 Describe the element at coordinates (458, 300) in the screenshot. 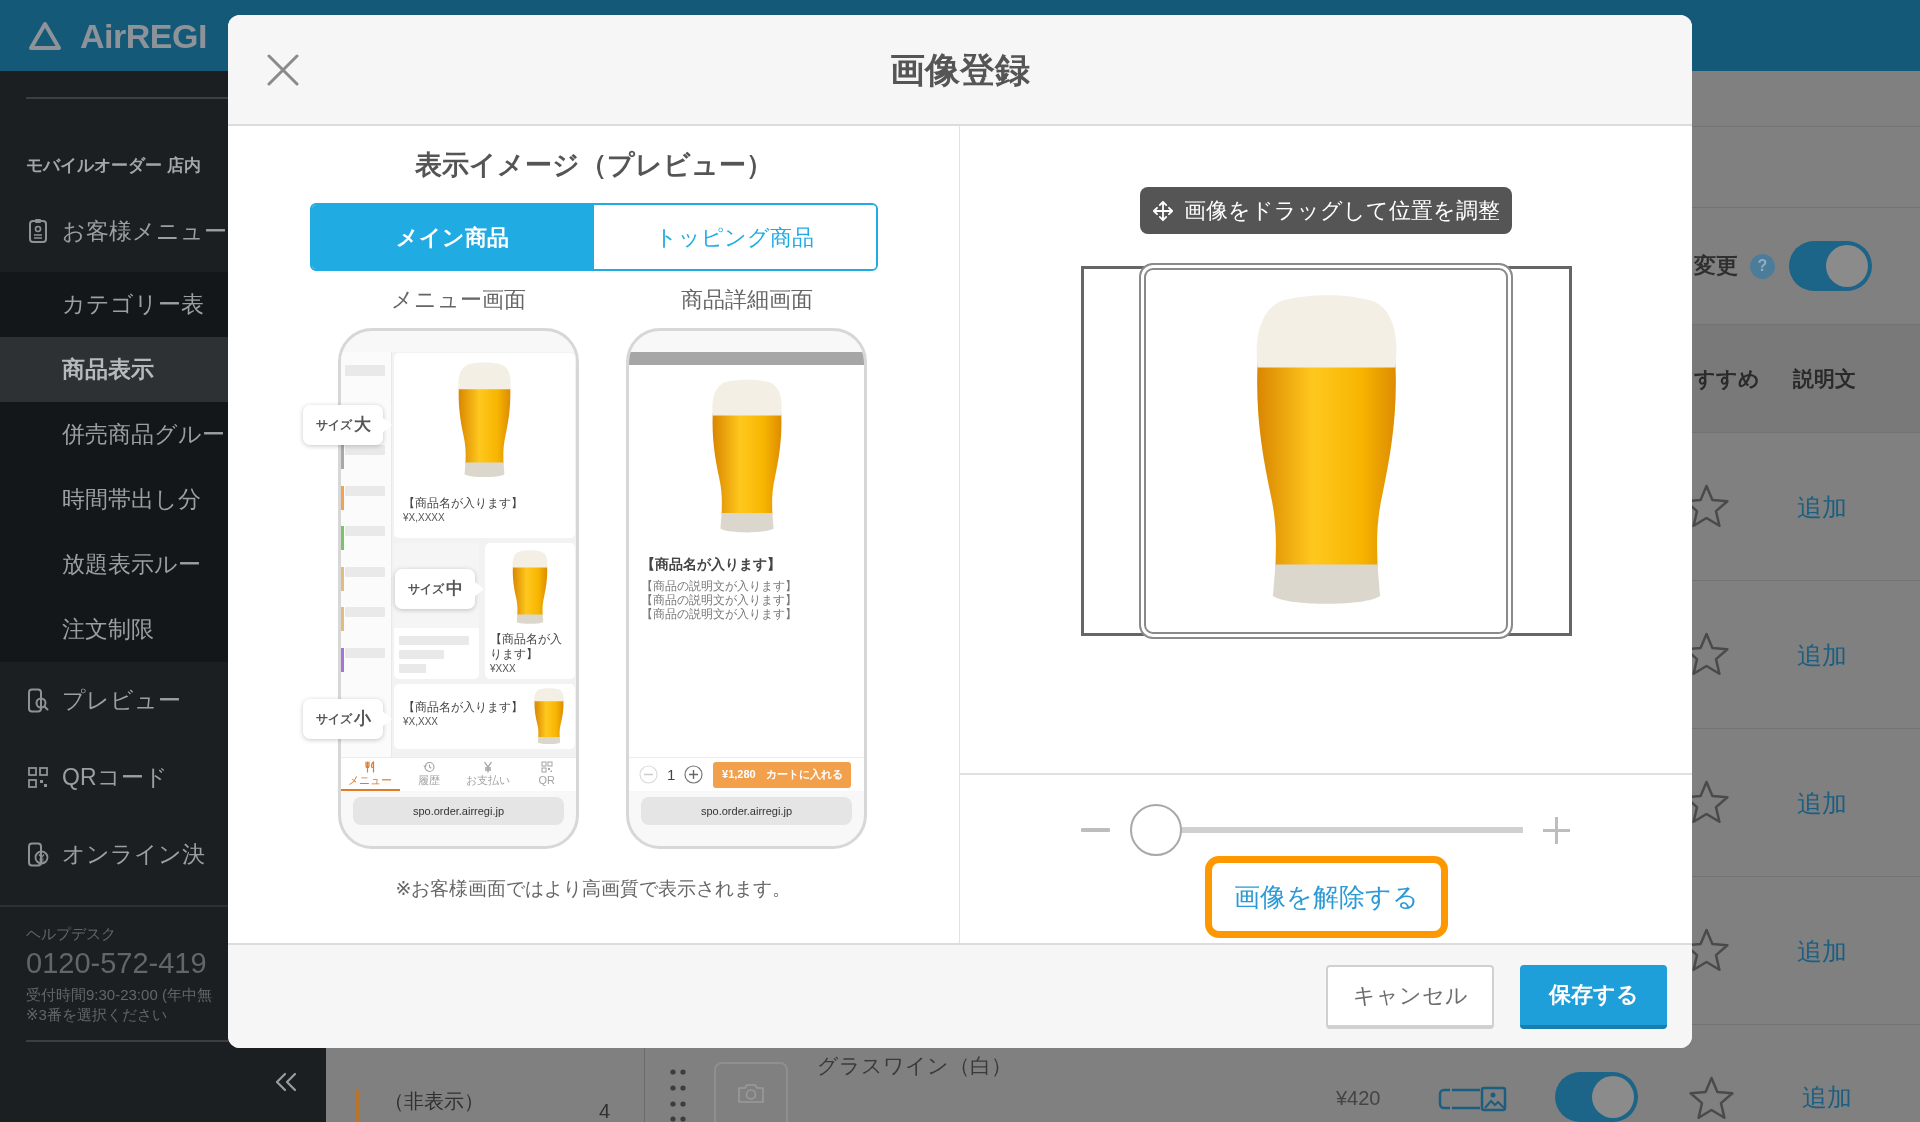

I see `screen-label: メニュー画面` at that location.